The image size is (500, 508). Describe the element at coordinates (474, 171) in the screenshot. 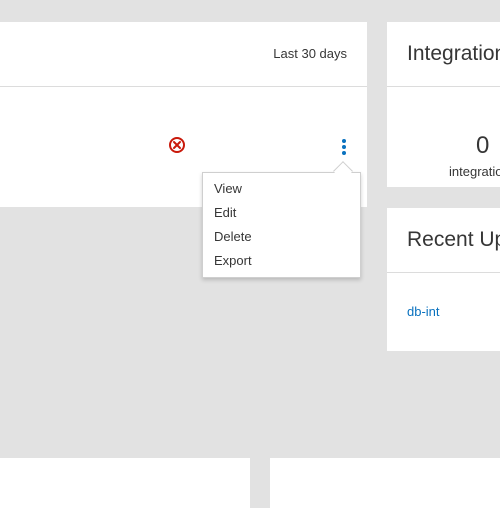

I see `integrations-count-label: integrations` at that location.